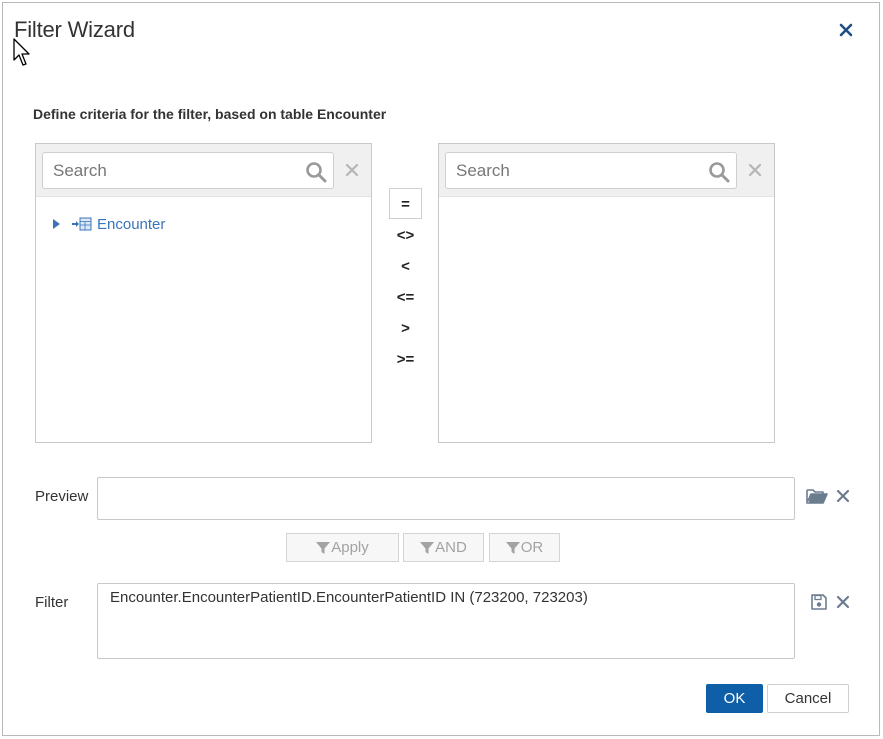  I want to click on or-button: OR, so click(524, 547).